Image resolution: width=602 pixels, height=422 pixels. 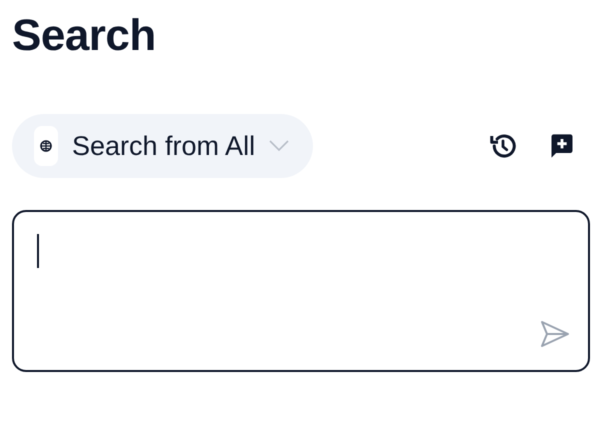 What do you see at coordinates (279, 146) in the screenshot?
I see `chevron-down-icon` at bounding box center [279, 146].